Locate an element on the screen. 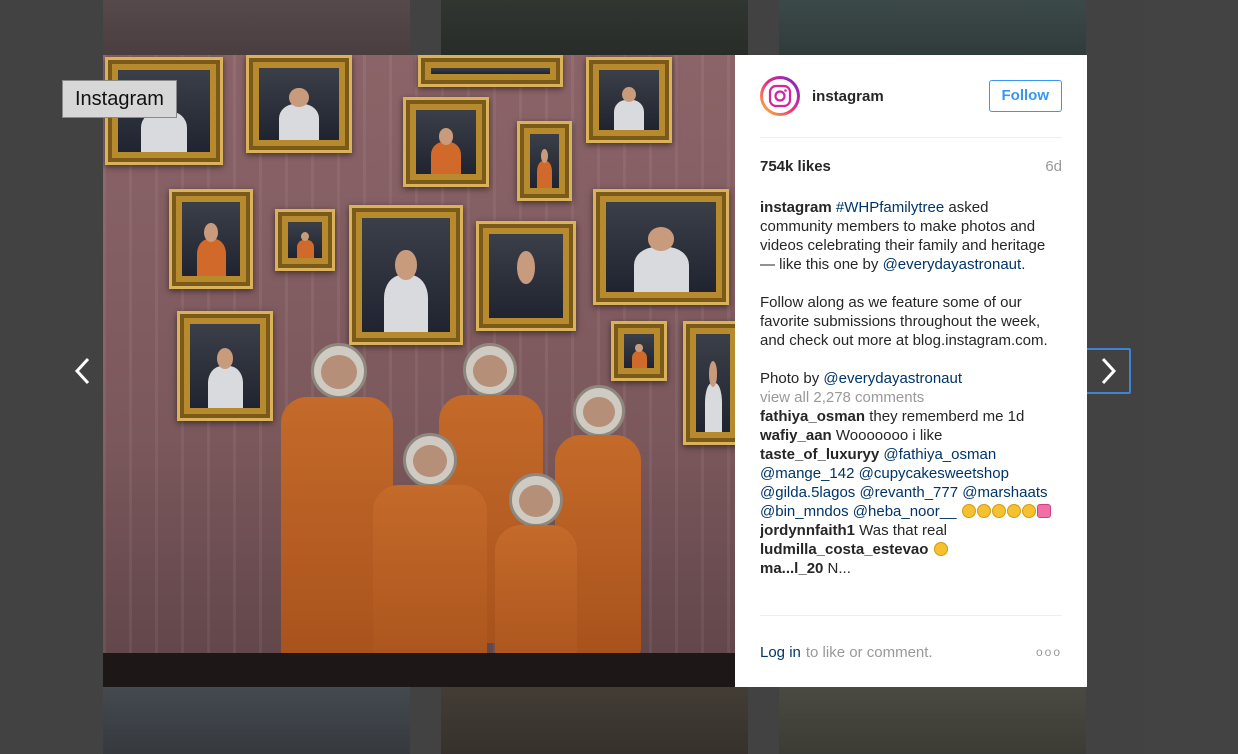 Image resolution: width=1238 pixels, height=754 pixels. comment: jordynnfaith1 Was that real is located at coordinates (911, 530).